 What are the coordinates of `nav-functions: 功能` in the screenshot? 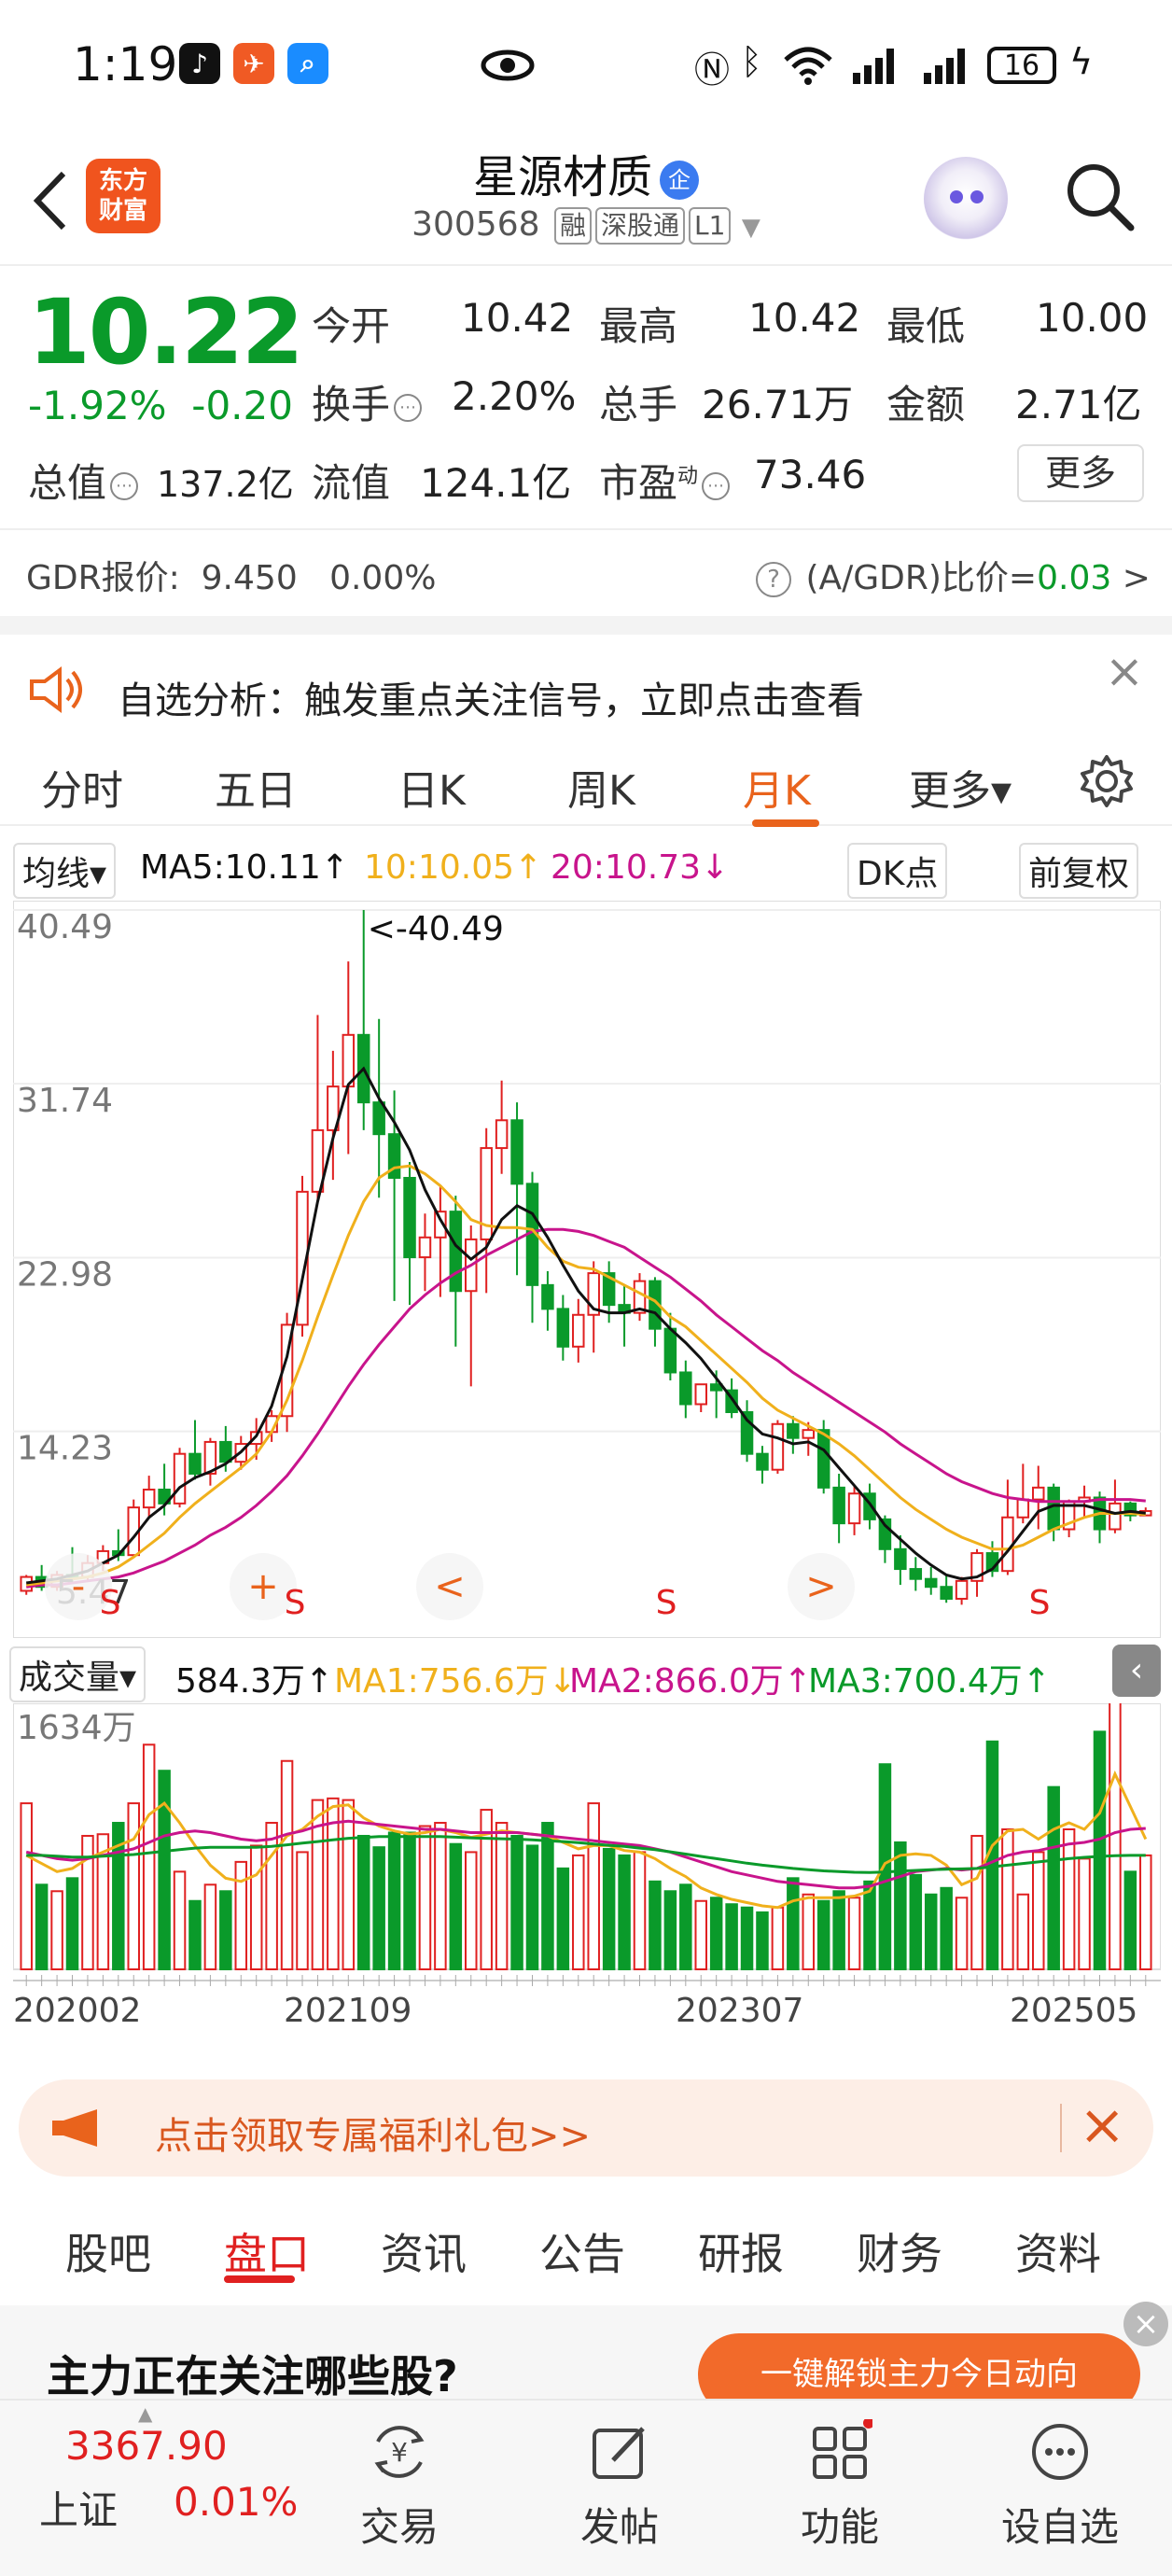 It's located at (839, 2485).